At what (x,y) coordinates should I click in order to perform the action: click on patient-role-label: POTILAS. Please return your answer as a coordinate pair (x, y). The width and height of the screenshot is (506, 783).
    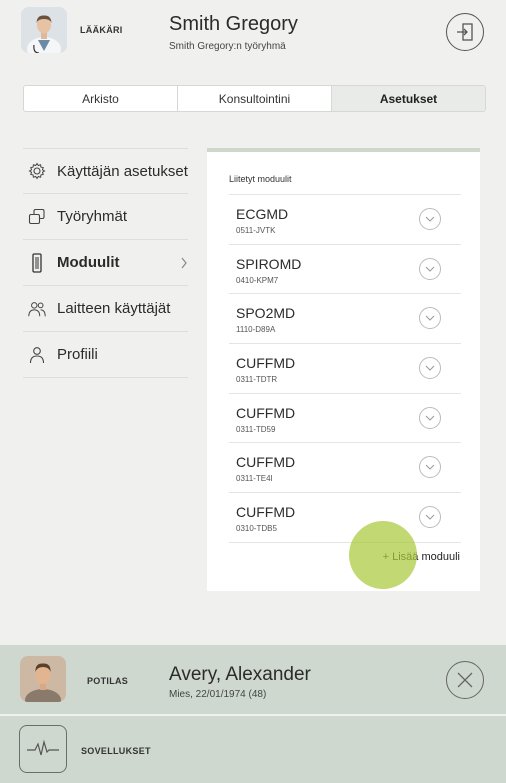
    Looking at the image, I should click on (108, 681).